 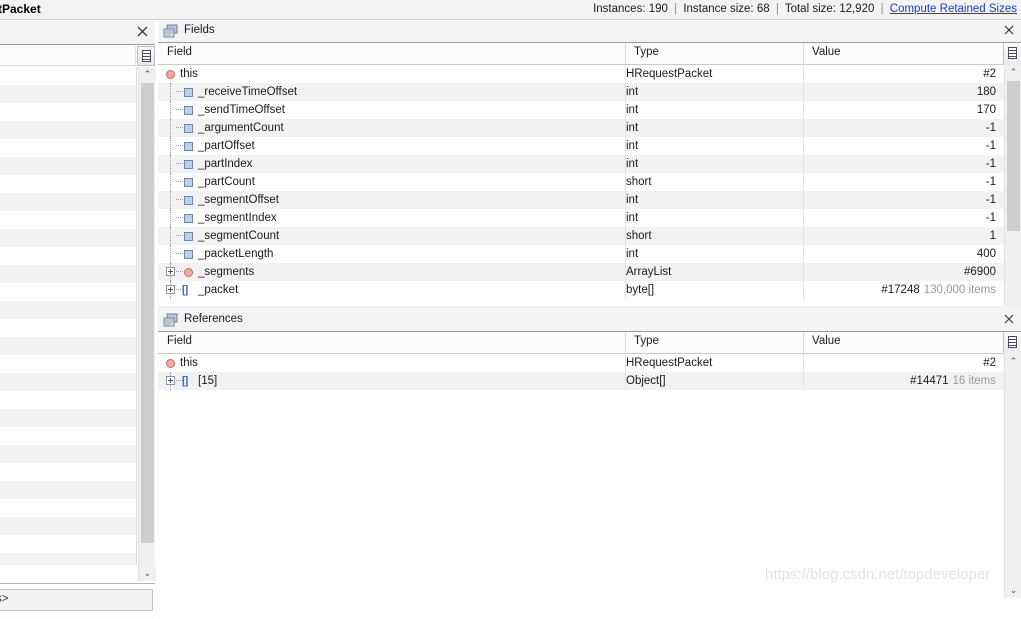 I want to click on instance-size-value: 68, so click(x=763, y=9).